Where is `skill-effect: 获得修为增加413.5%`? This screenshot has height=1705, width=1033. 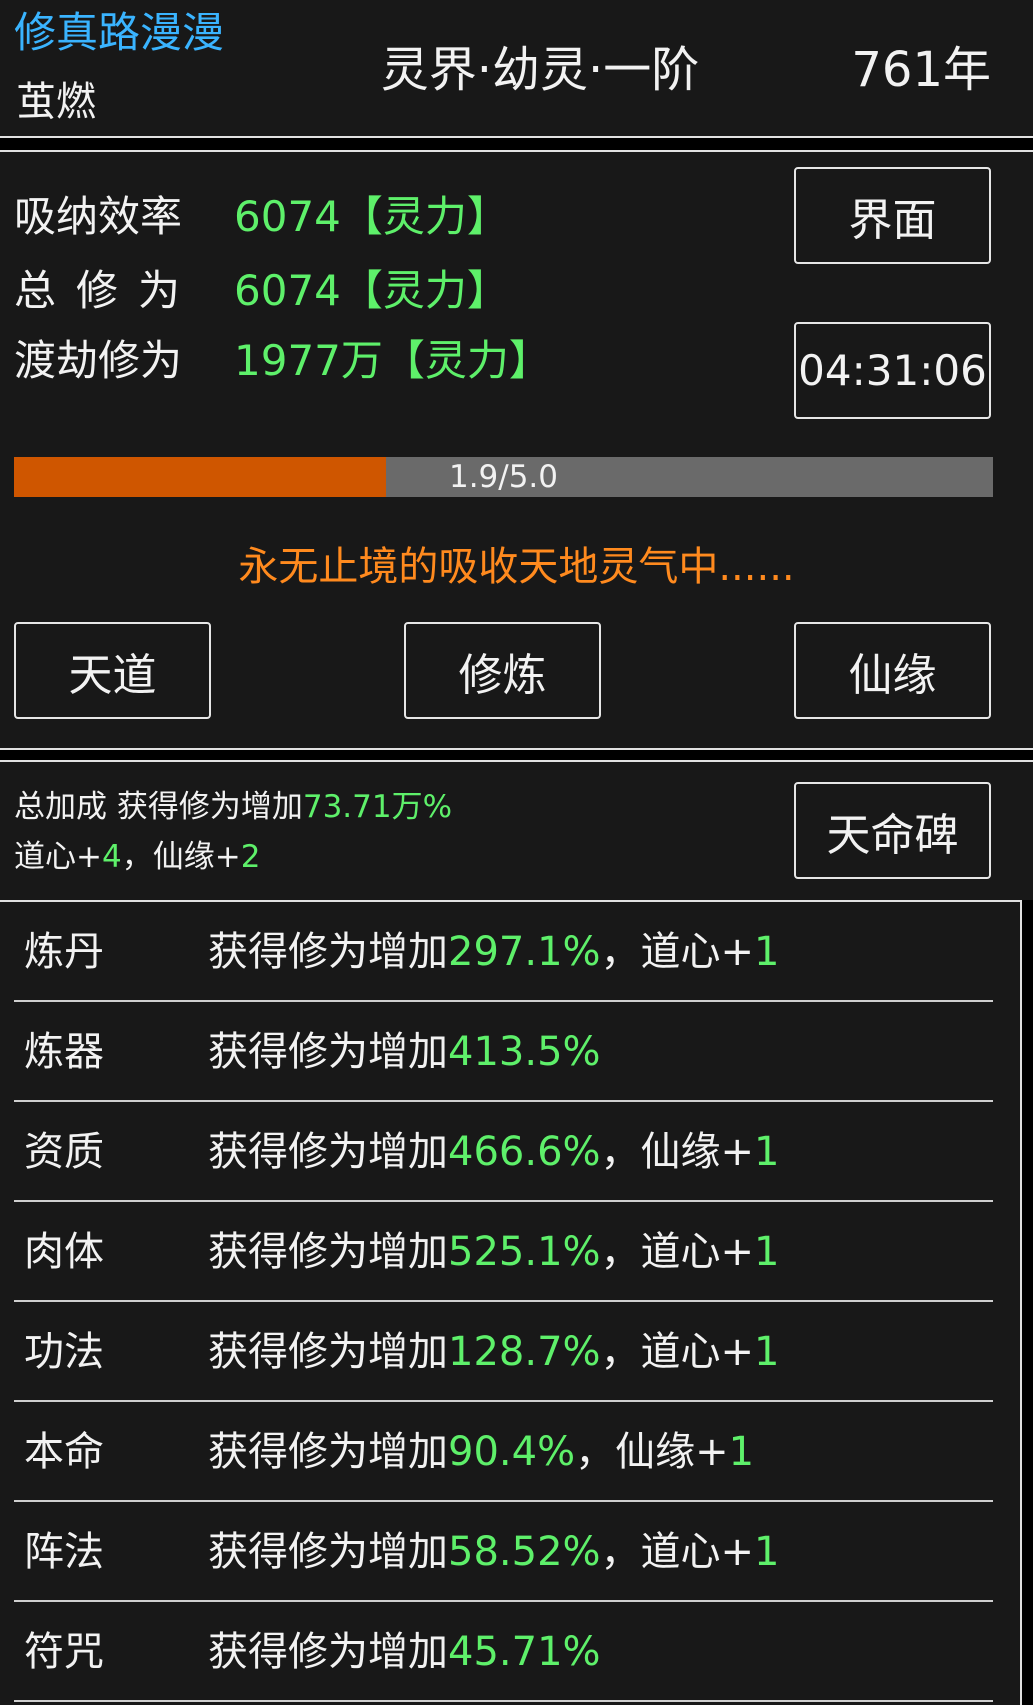
skill-effect: 获得修为增加413.5% is located at coordinates (404, 1052).